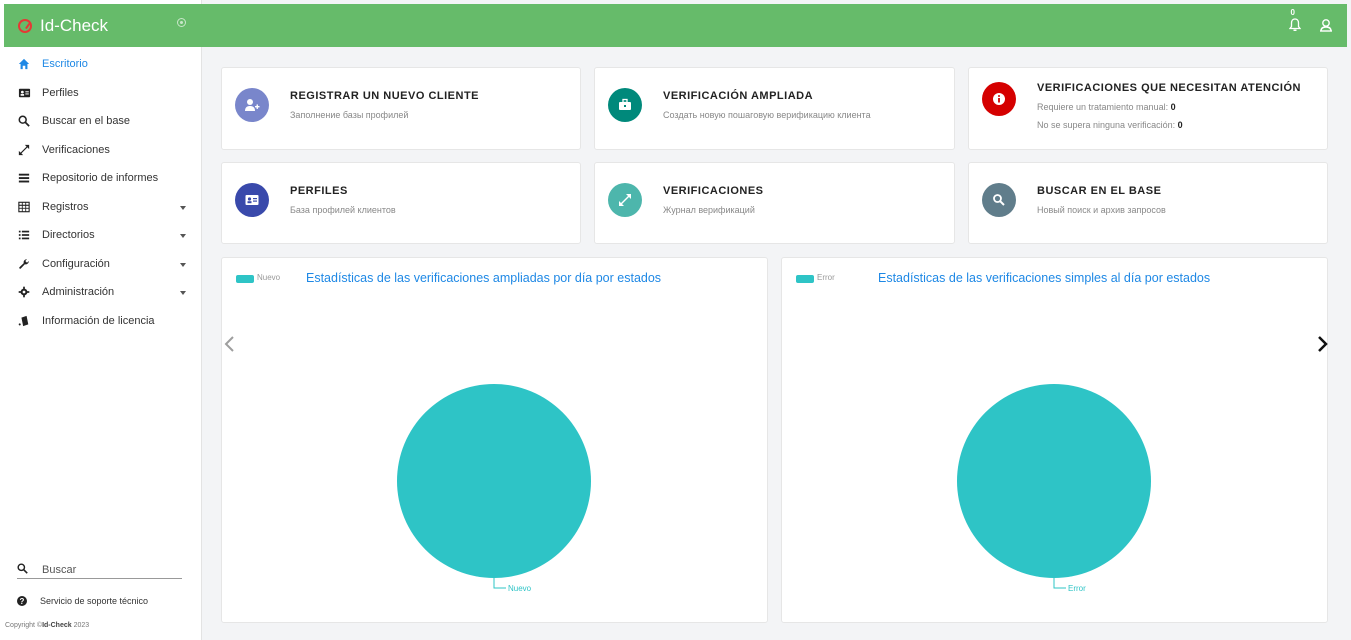  Describe the element at coordinates (319, 191) in the screenshot. I see `card-title: PERFILES` at that location.